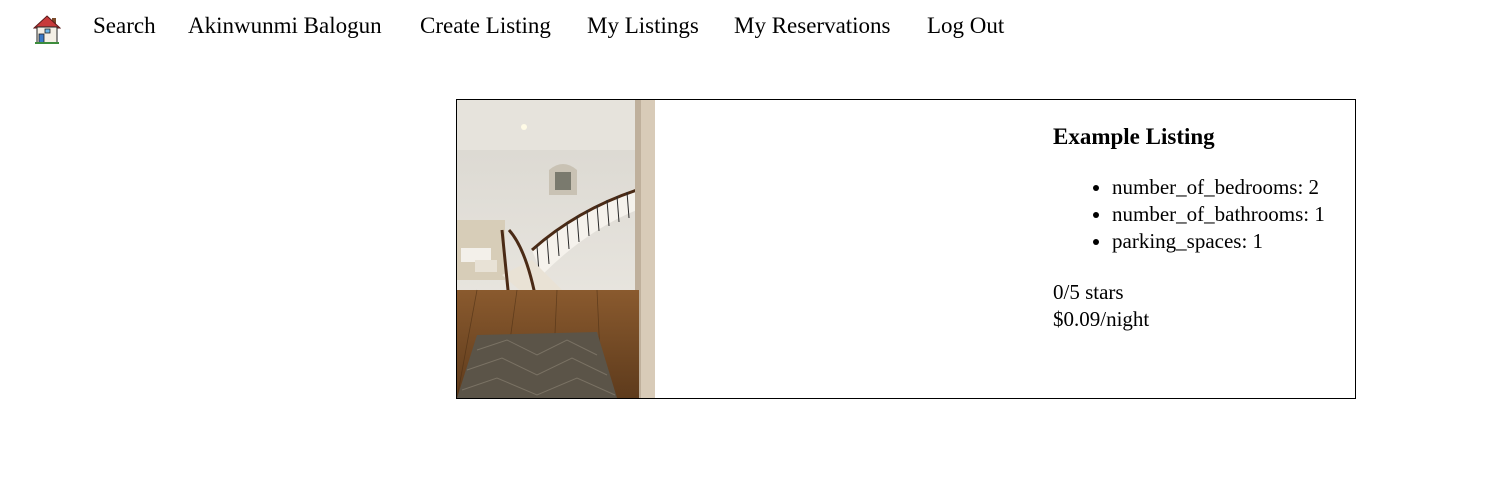 Image resolution: width=1511 pixels, height=493 pixels. I want to click on nav-search-link: Search, so click(124, 26).